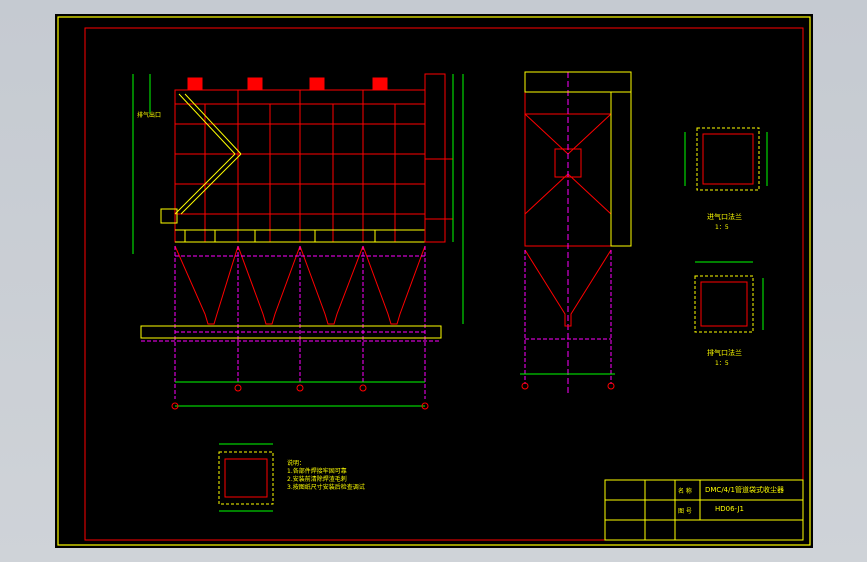 The image size is (867, 562). I want to click on title-block-name-value: DMC/4/1管道袋式收尘器, so click(744, 490).